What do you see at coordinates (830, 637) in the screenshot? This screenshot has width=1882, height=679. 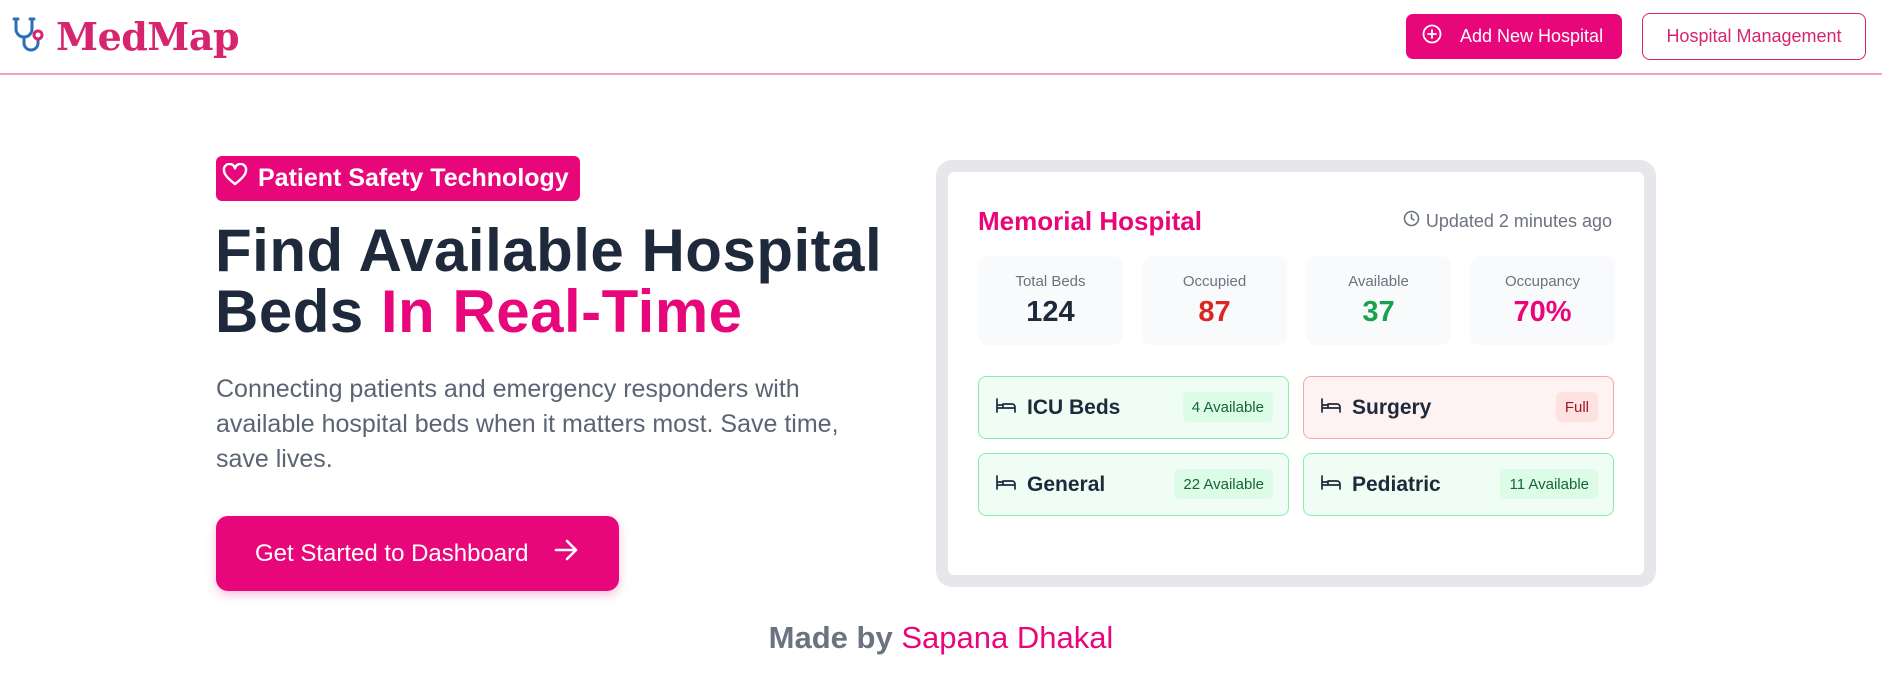 I see `made-by-label: Made by` at bounding box center [830, 637].